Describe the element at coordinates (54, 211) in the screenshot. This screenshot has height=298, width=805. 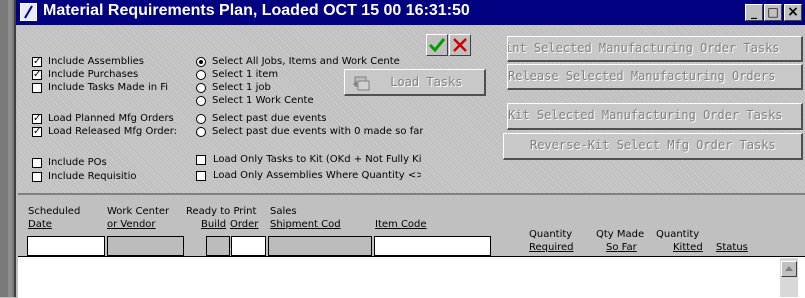
I see `scheduled-header: Scheduled` at that location.